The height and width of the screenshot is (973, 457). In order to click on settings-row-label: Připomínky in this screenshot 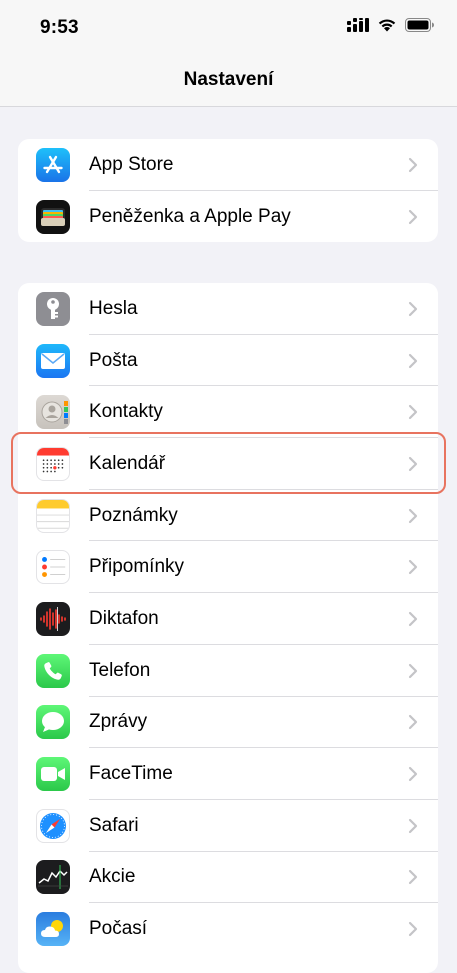, I will do `click(137, 567)`.